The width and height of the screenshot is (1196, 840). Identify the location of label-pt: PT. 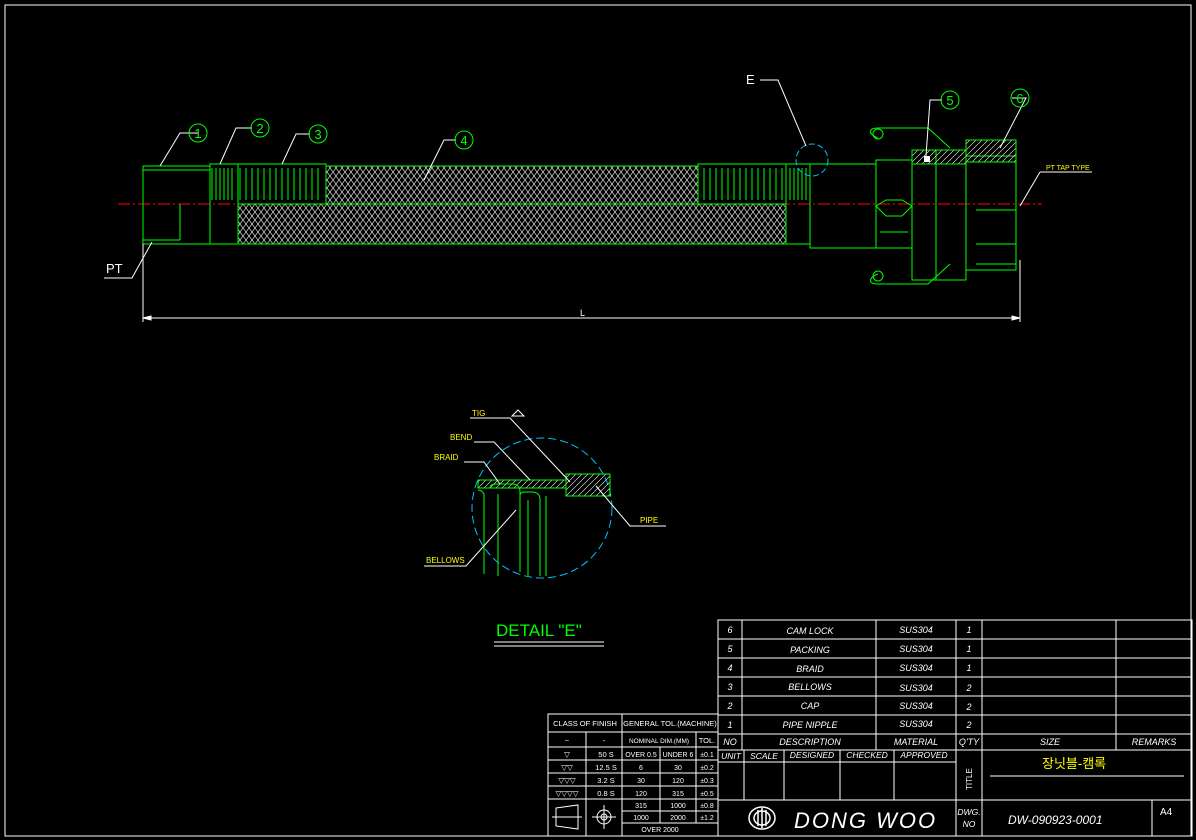
(114, 268).